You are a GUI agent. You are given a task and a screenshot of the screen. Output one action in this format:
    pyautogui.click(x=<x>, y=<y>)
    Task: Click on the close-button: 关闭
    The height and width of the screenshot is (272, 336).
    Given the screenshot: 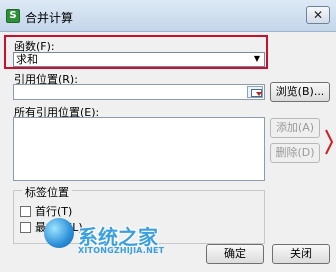 What is the action you would take?
    pyautogui.click(x=301, y=254)
    